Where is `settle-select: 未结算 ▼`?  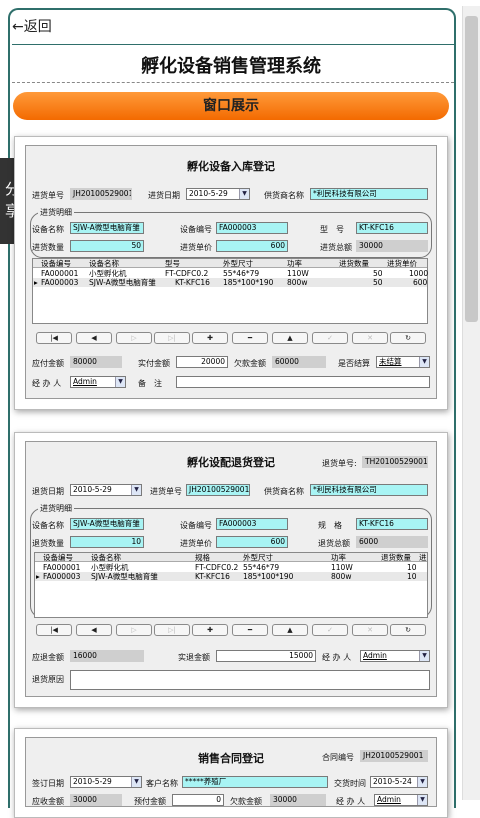 settle-select: 未结算 ▼ is located at coordinates (403, 362).